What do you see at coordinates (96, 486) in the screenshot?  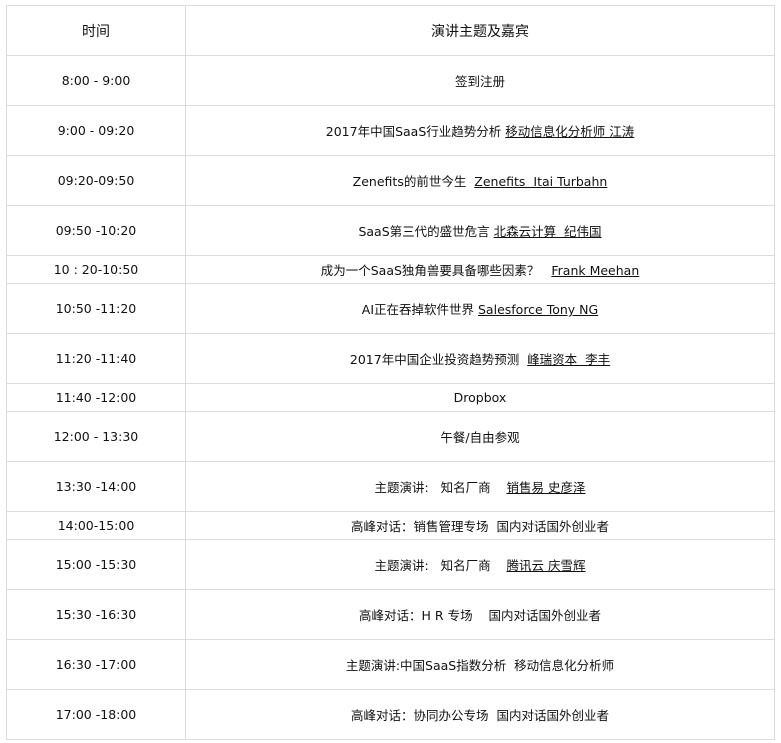 I see `time-cell: 13:30 -14:00` at bounding box center [96, 486].